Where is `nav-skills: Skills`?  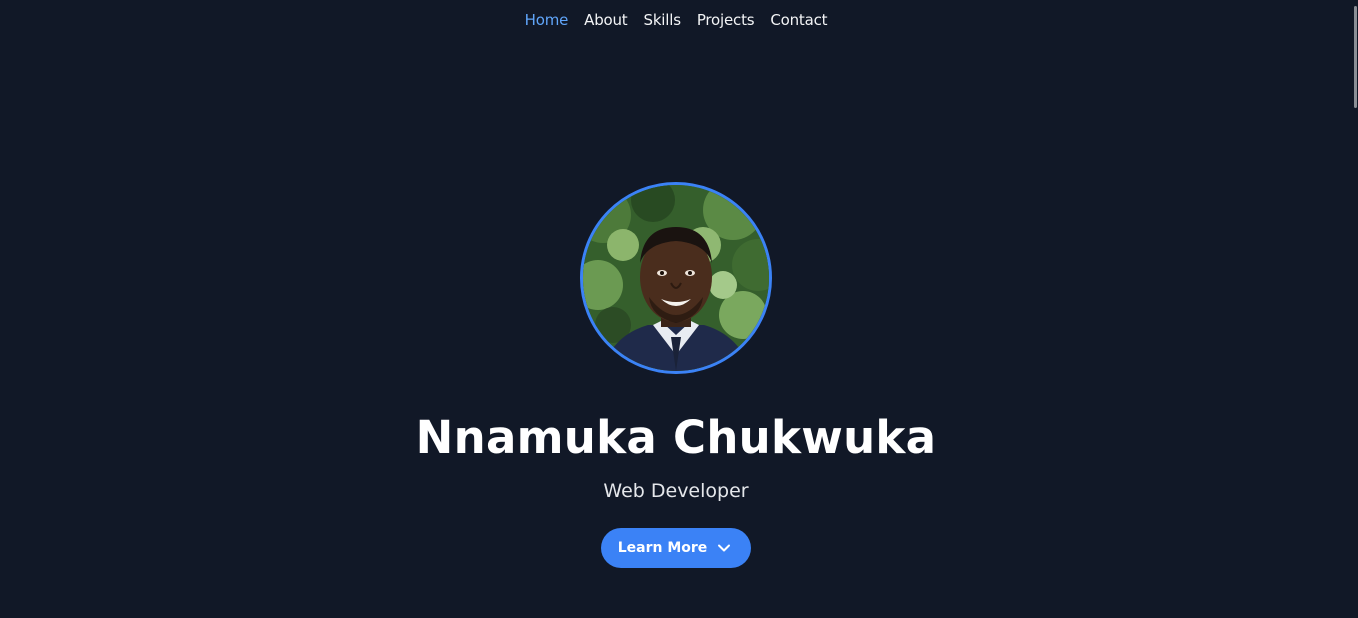 nav-skills: Skills is located at coordinates (663, 20).